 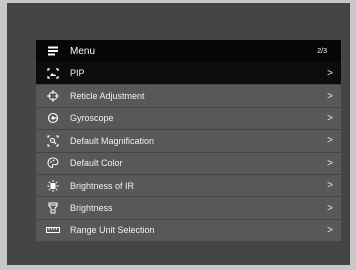 What do you see at coordinates (322, 51) in the screenshot?
I see `page-indicator: 2/3` at bounding box center [322, 51].